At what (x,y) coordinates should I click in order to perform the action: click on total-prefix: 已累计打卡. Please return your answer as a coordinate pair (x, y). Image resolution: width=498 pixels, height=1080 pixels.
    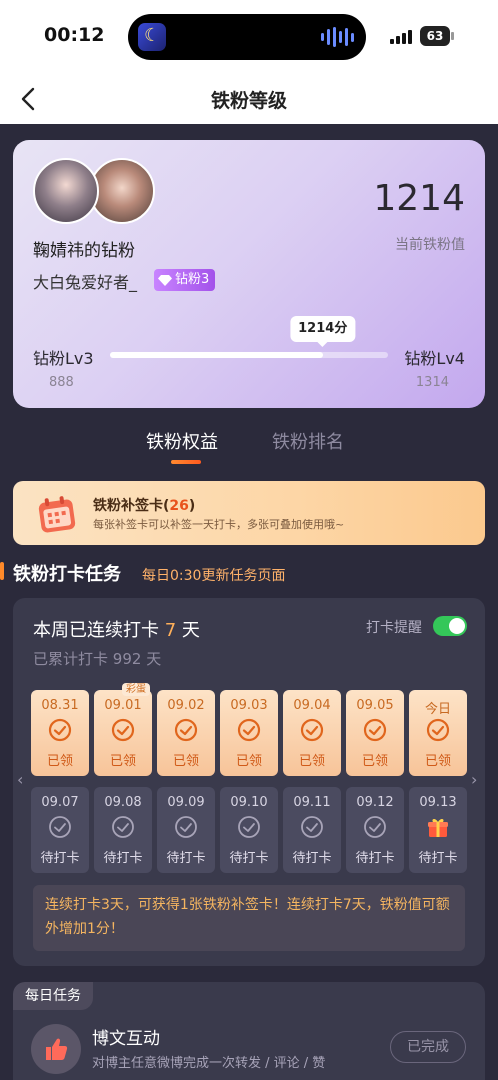
    Looking at the image, I should click on (71, 659).